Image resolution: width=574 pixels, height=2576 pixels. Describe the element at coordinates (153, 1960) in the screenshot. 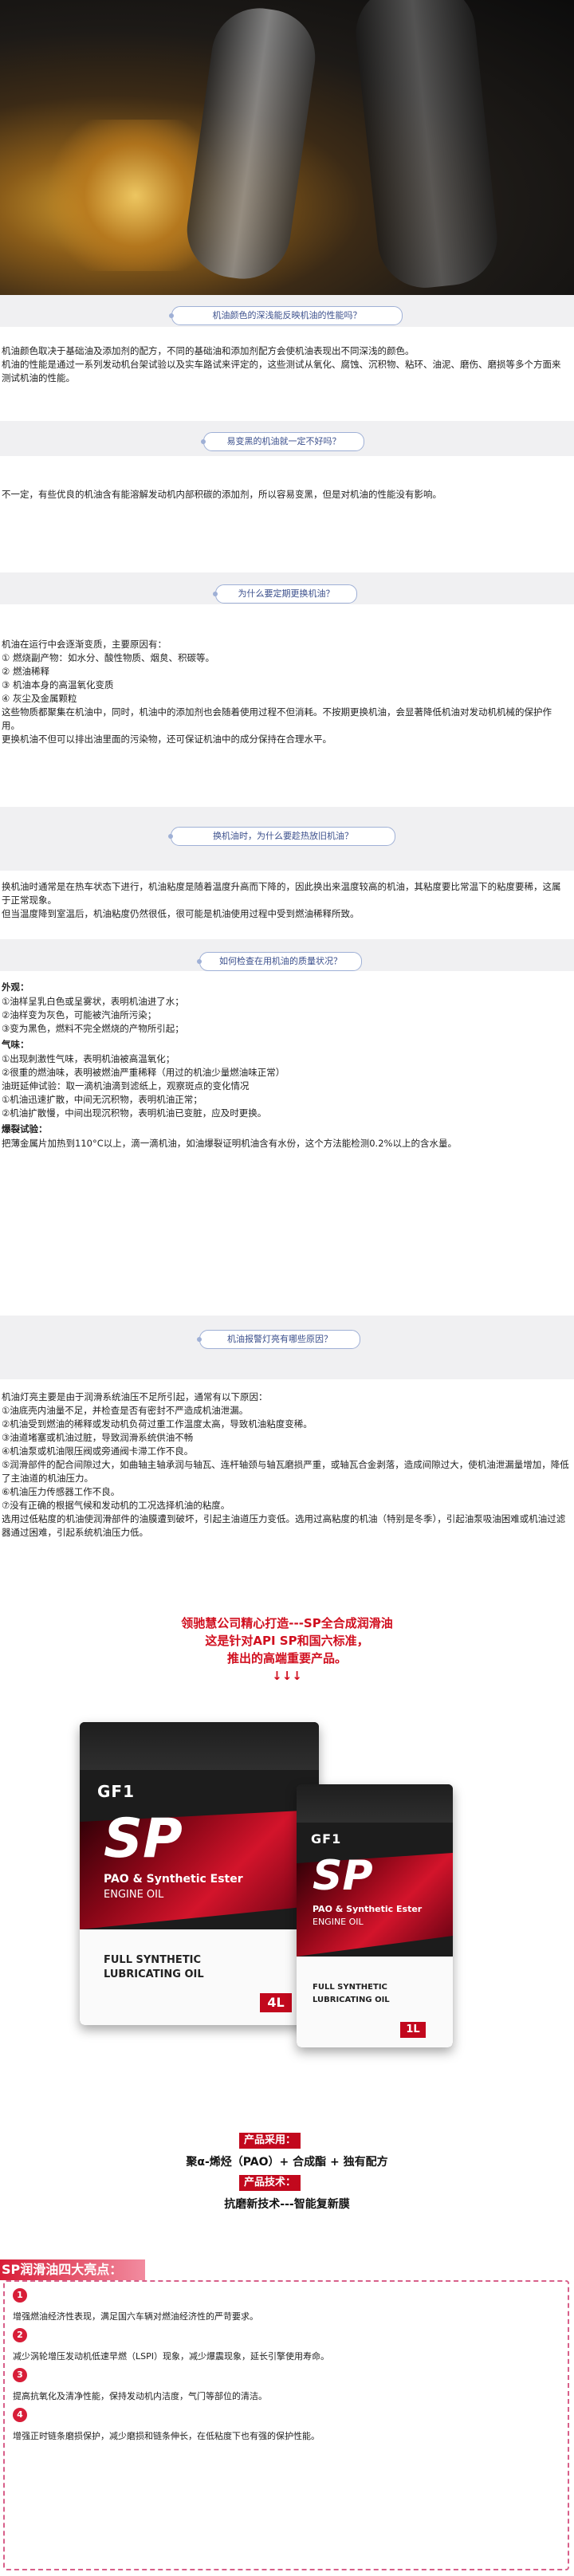

I see `full-synthetic-label: FULL SYNTHETIC` at that location.